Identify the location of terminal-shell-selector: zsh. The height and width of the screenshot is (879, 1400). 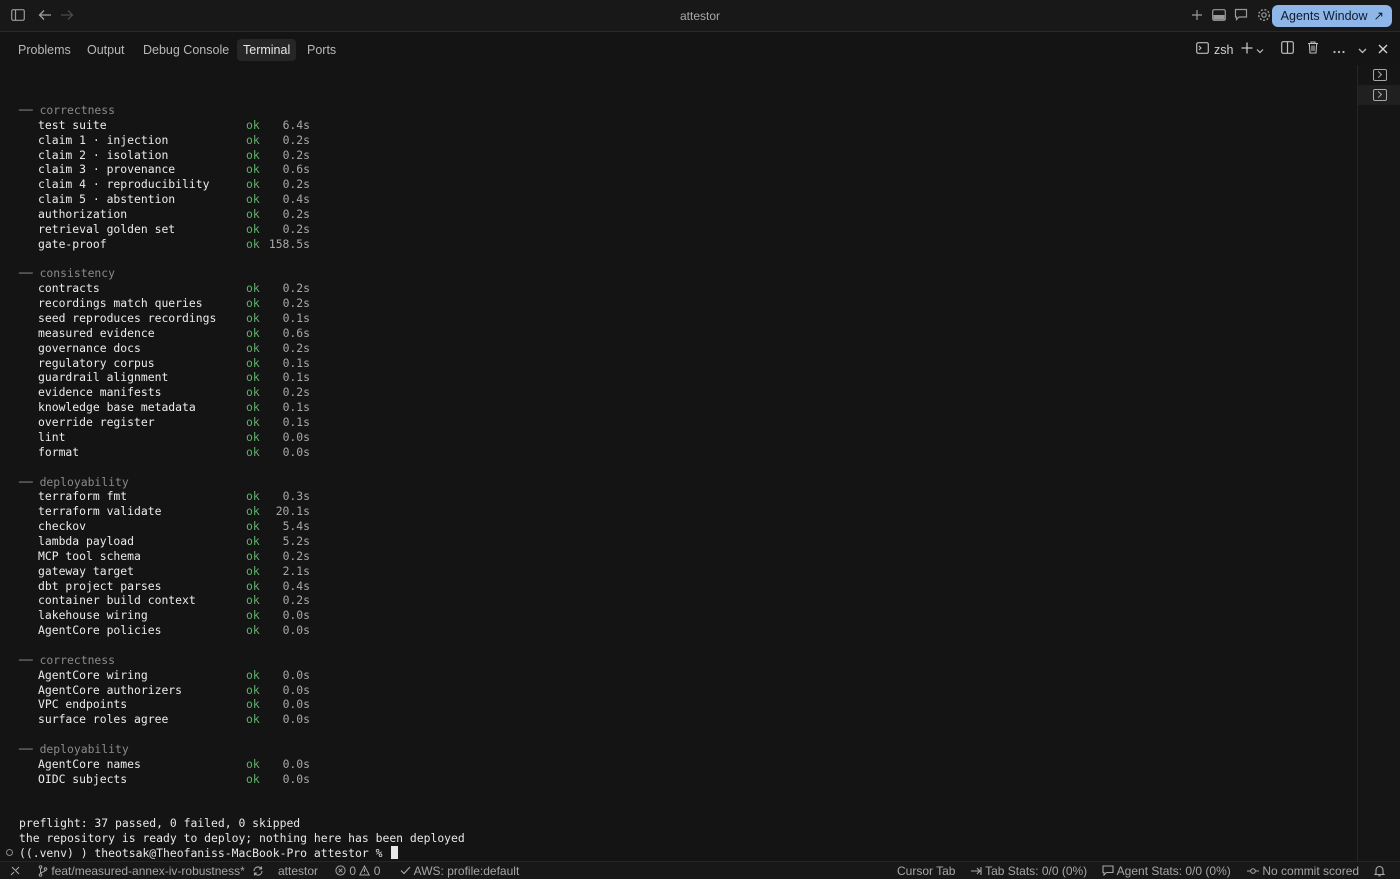
(1214, 50).